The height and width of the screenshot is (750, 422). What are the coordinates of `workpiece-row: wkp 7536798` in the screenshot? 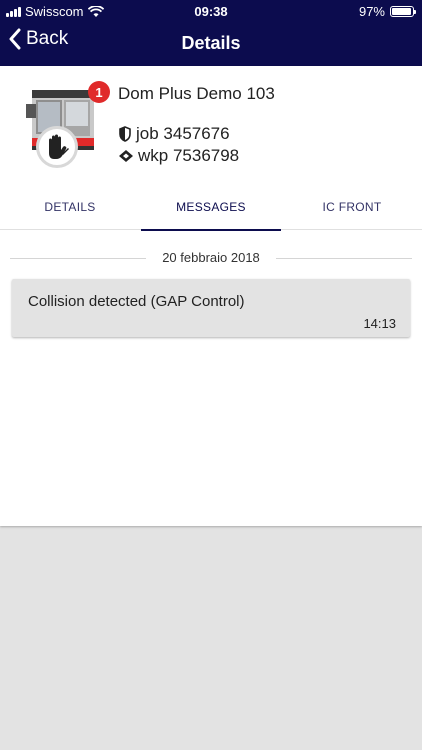 It's located at (178, 156).